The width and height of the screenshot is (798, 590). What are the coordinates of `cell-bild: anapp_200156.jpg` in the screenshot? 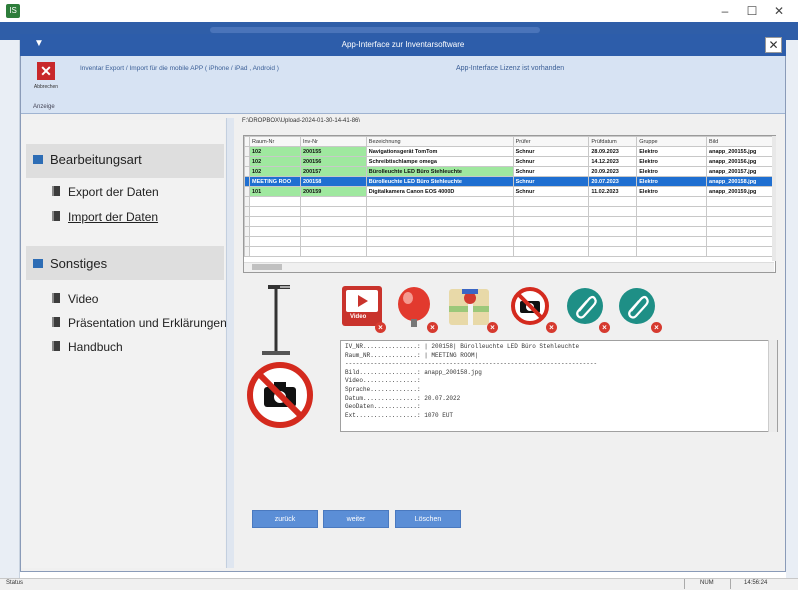 It's located at (740, 161).